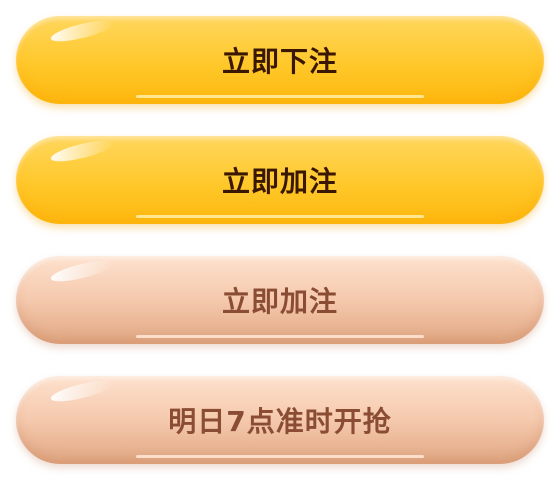  I want to click on add-bet-label: 立即加注, so click(279, 181).